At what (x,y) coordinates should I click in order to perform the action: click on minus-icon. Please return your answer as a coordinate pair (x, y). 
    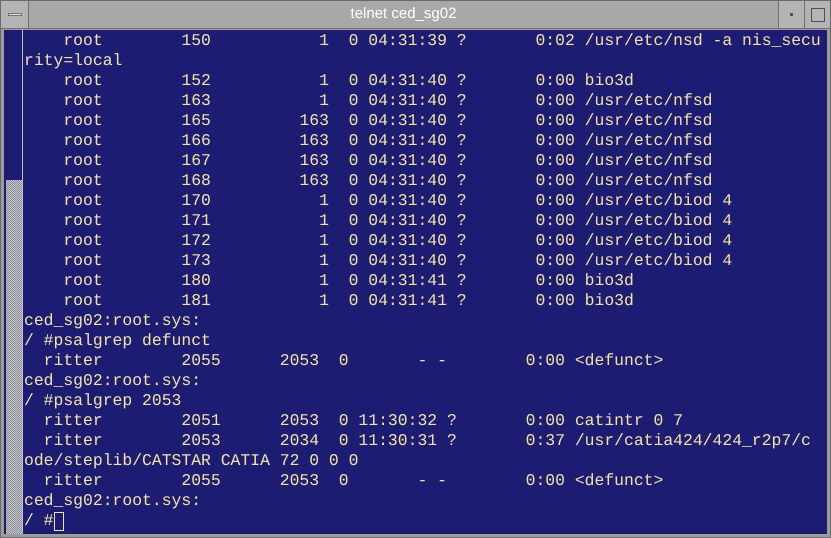
    Looking at the image, I should click on (15, 14).